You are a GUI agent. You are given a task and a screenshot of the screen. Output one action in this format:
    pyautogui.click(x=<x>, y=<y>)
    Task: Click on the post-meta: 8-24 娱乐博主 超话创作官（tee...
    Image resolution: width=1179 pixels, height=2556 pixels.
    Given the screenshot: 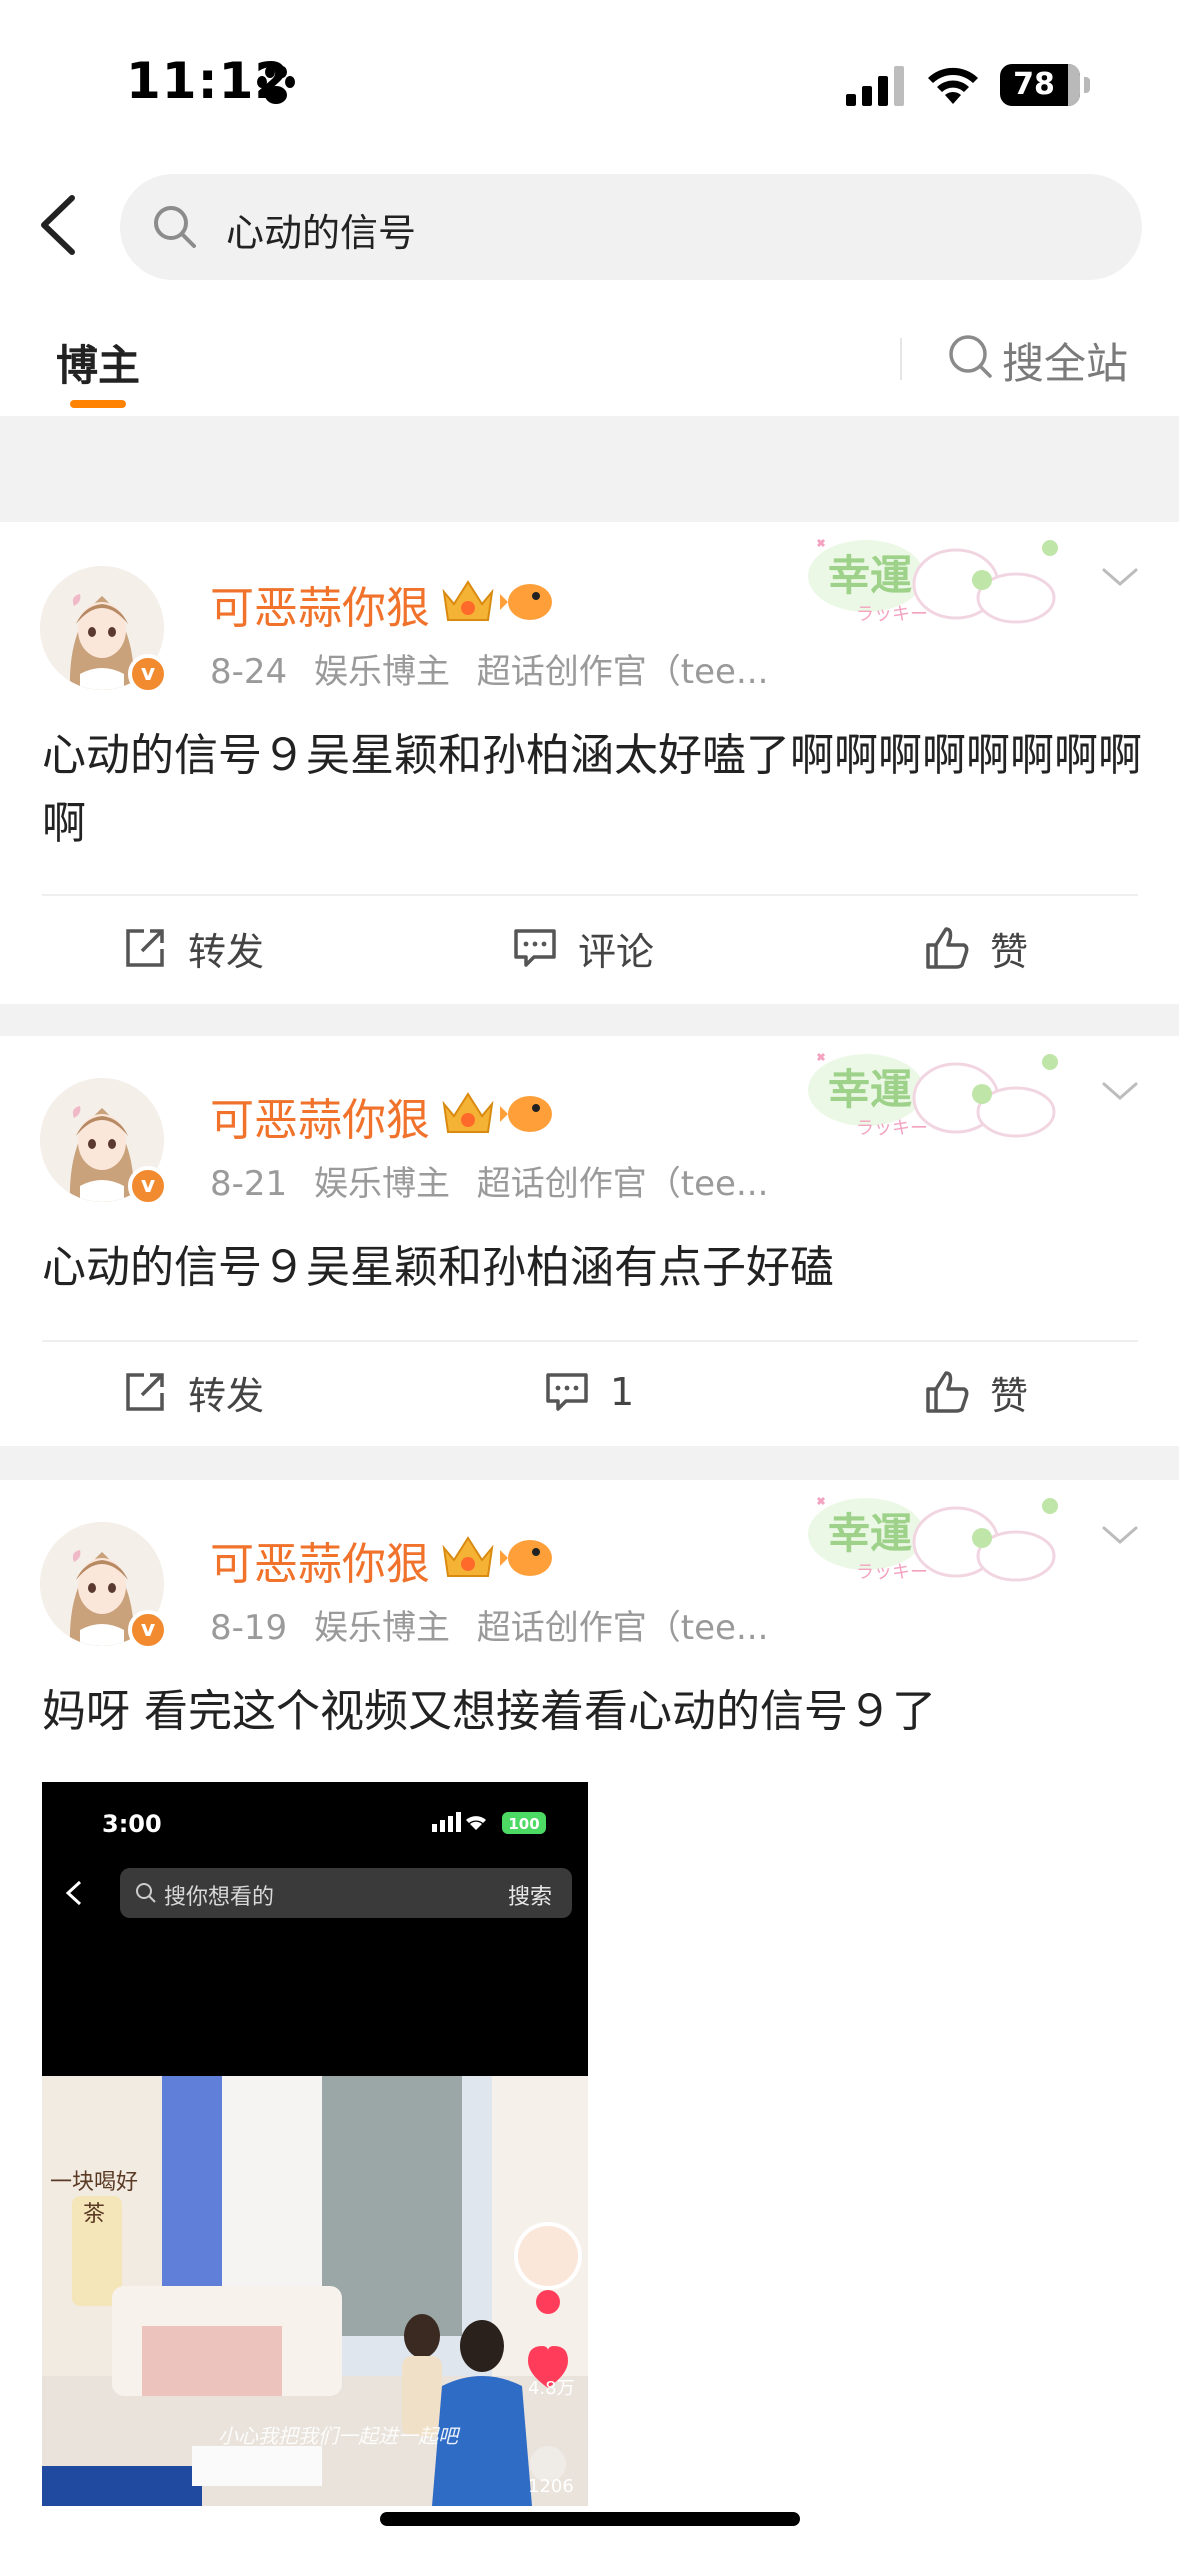 What is the action you would take?
    pyautogui.click(x=497, y=668)
    